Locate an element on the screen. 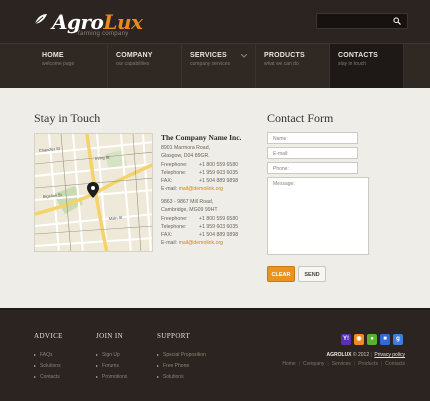  message-field: Message: is located at coordinates (318, 216).